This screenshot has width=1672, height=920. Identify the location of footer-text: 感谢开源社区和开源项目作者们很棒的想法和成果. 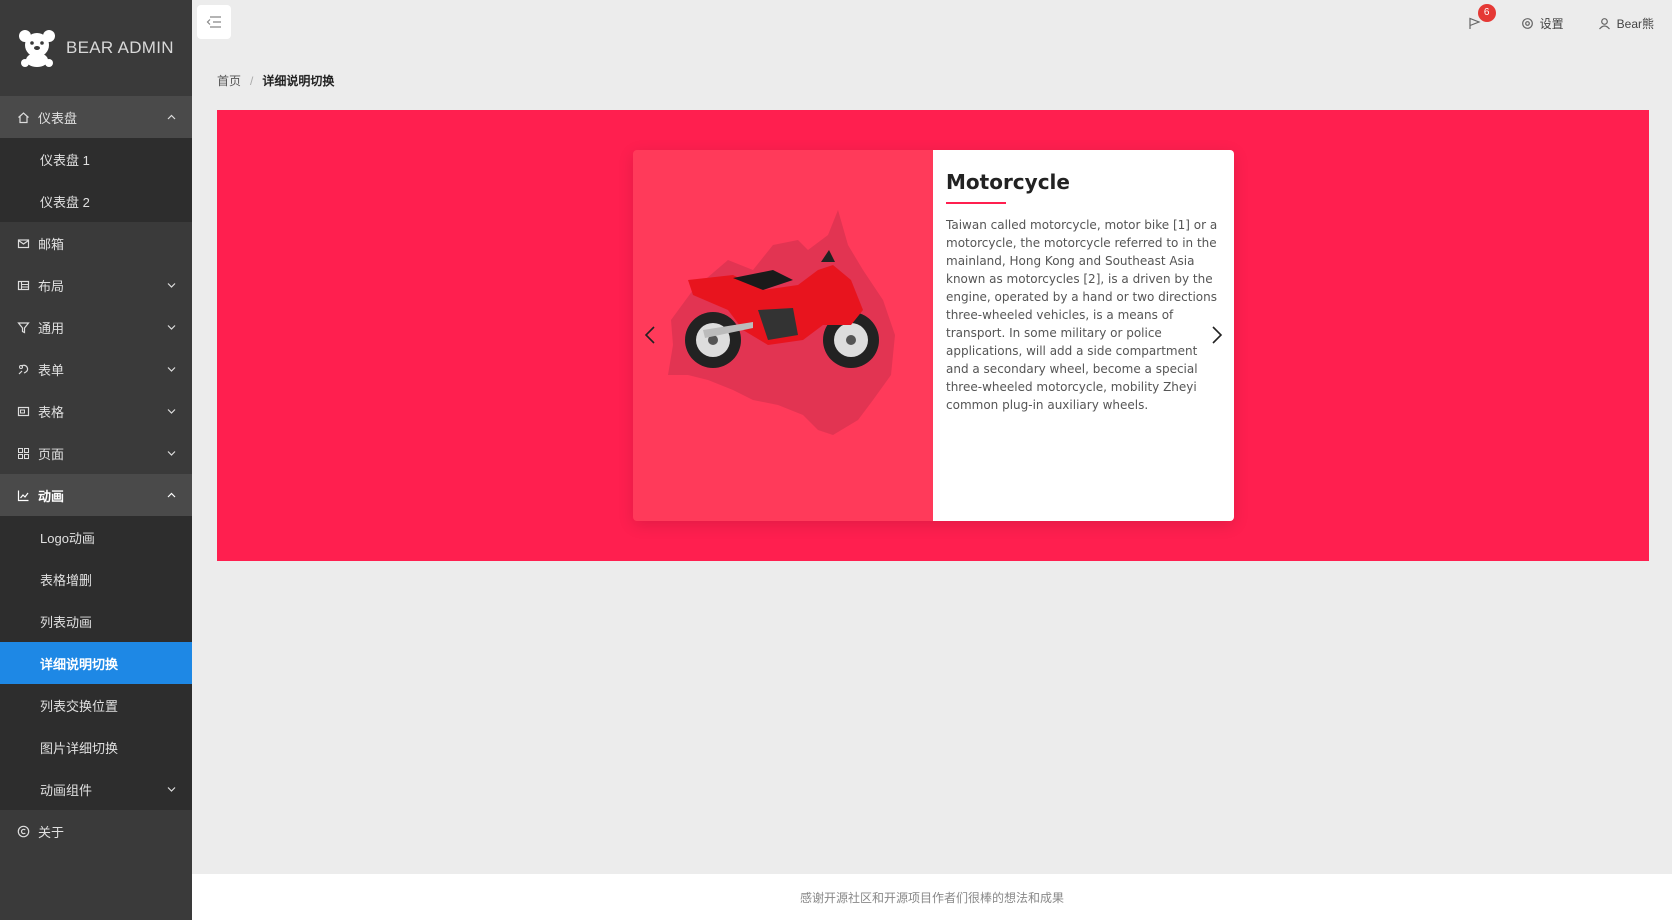
(931, 897).